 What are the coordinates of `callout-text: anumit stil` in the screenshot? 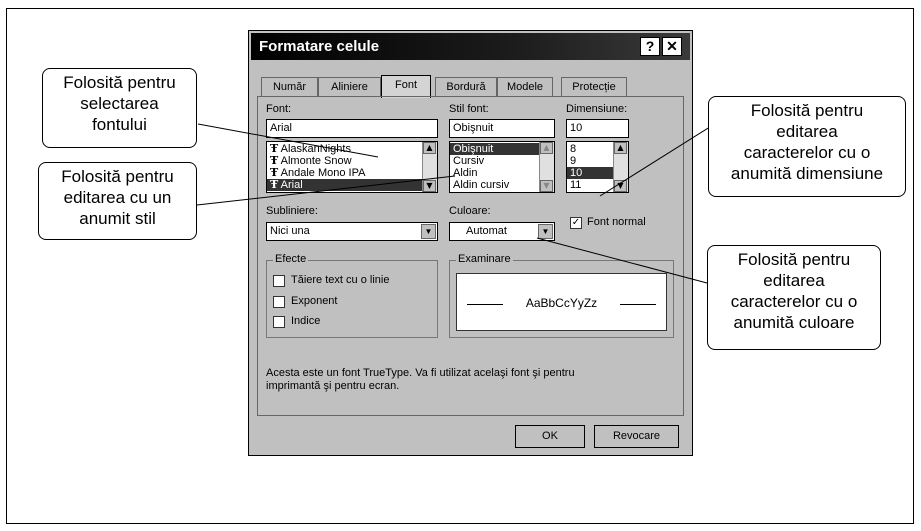 It's located at (117, 218).